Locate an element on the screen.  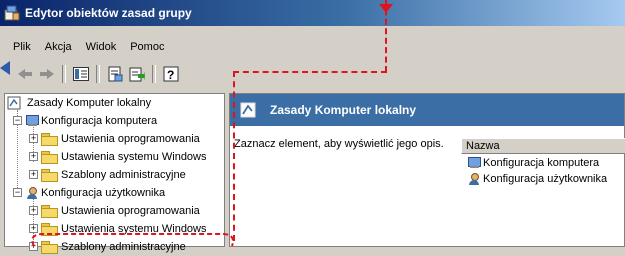
menu-akcja: Akcja is located at coordinates (58, 47).